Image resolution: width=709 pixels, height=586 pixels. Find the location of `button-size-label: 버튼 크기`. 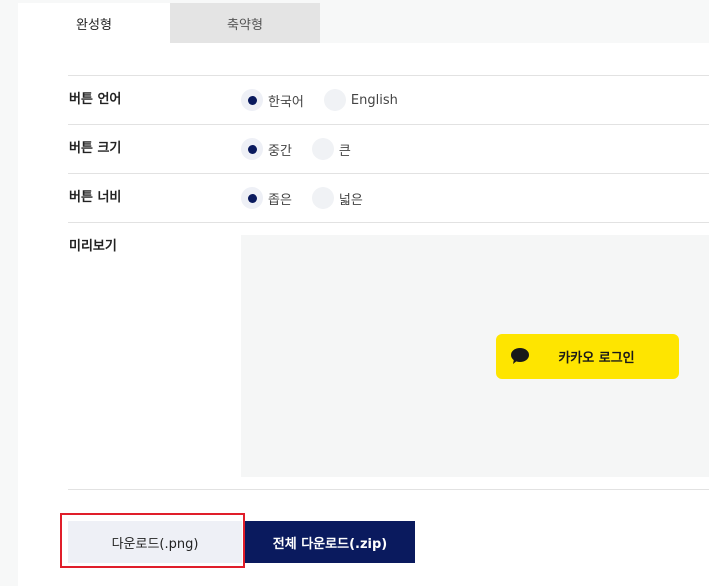

button-size-label: 버튼 크기 is located at coordinates (95, 148).